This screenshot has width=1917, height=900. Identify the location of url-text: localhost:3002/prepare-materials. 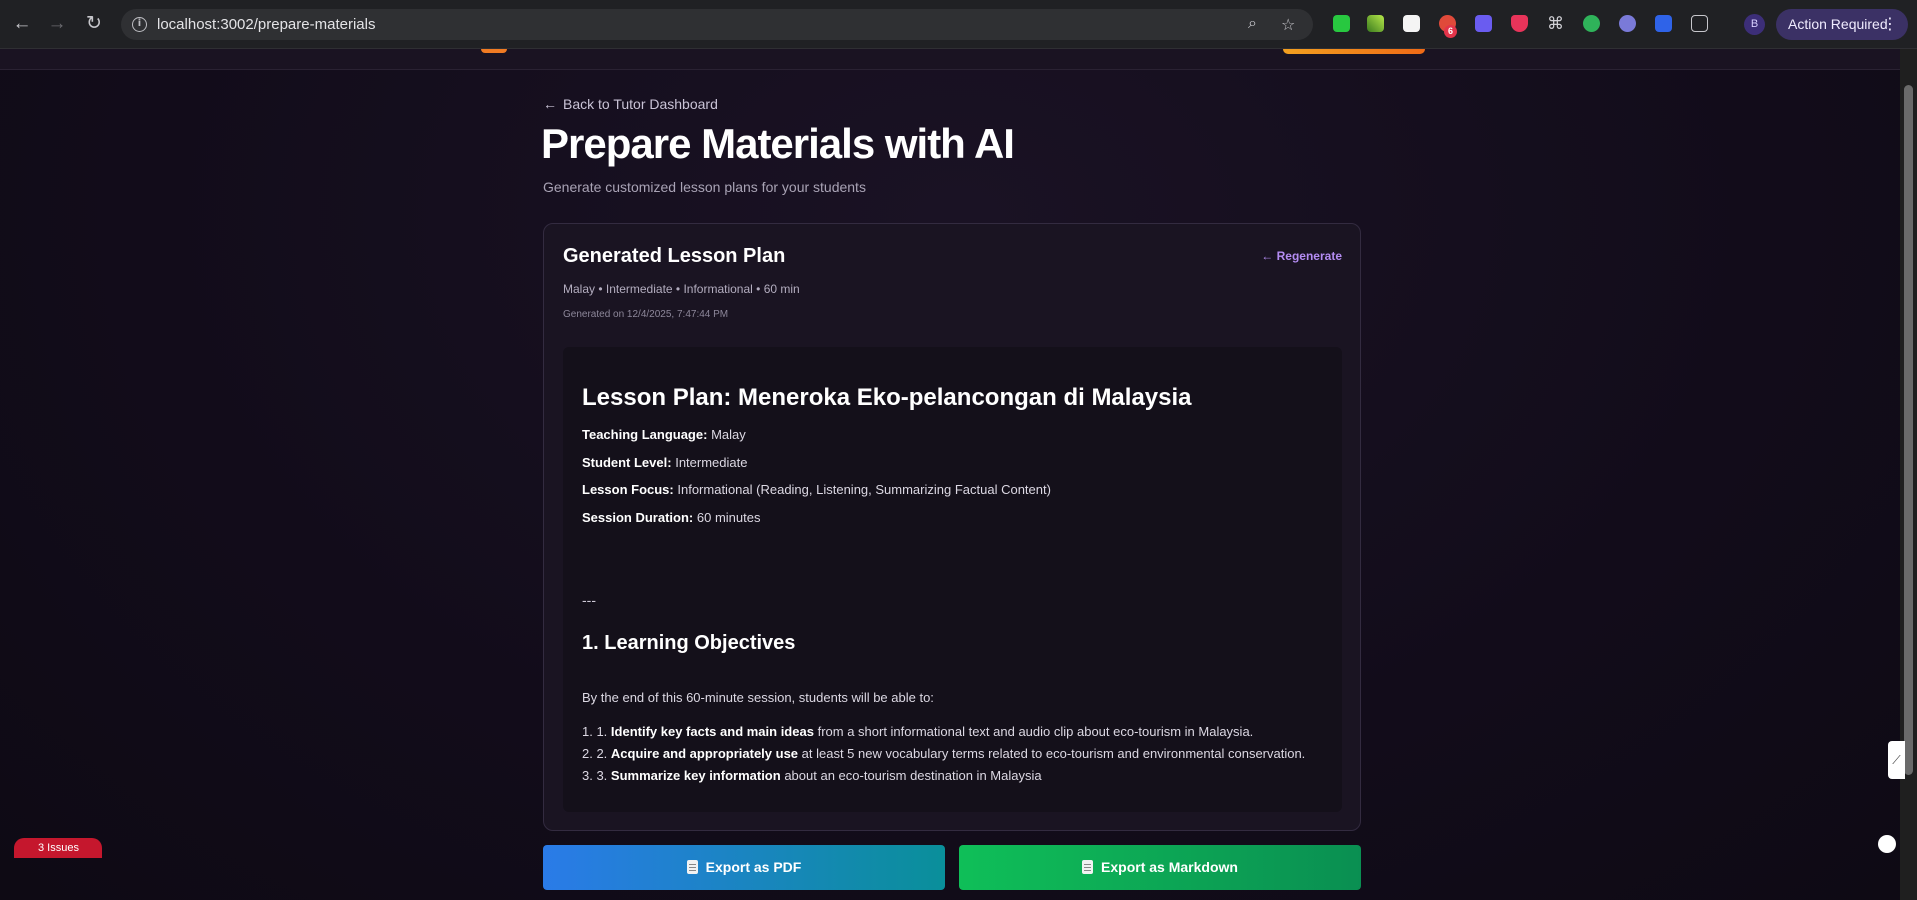
(266, 24).